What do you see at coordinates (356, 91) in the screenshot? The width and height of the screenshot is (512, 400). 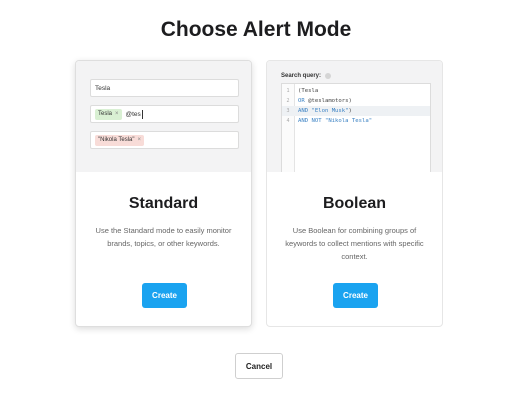 I see `code-line: 1 (Tesla` at bounding box center [356, 91].